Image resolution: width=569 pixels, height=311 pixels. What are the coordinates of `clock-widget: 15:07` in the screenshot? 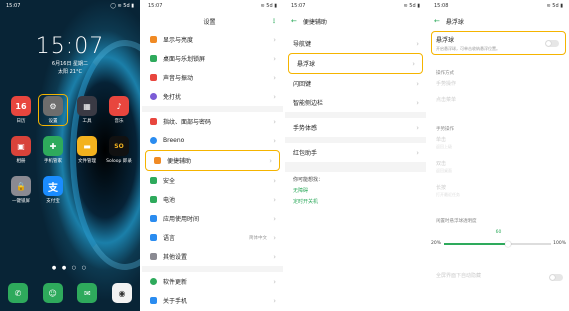 It's located at (70, 46).